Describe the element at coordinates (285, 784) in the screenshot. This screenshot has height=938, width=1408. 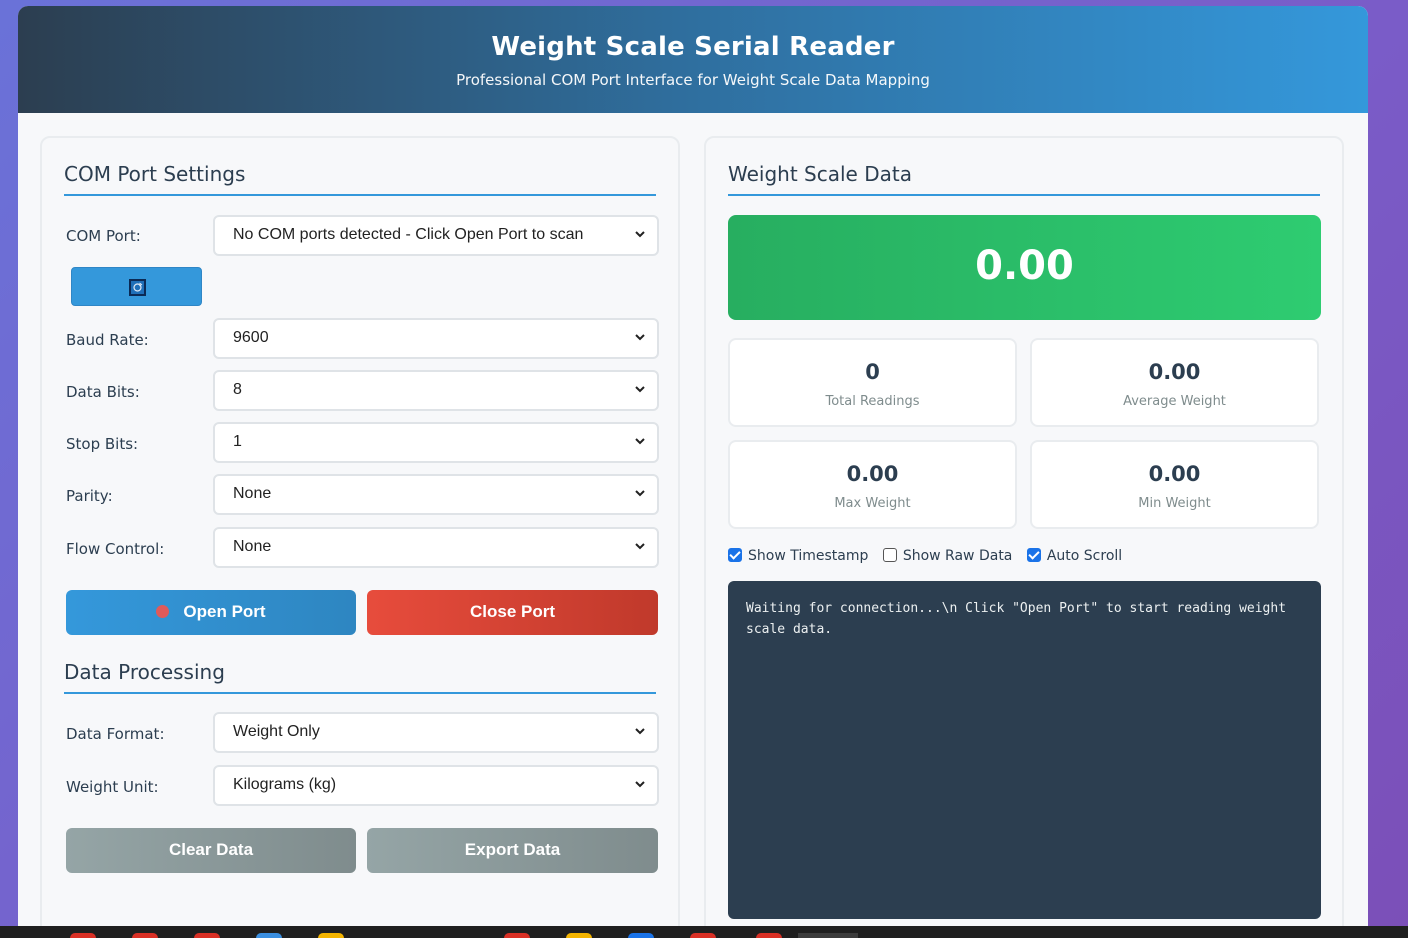
I see `weight-unit-value: Kilograms (kg)` at that location.